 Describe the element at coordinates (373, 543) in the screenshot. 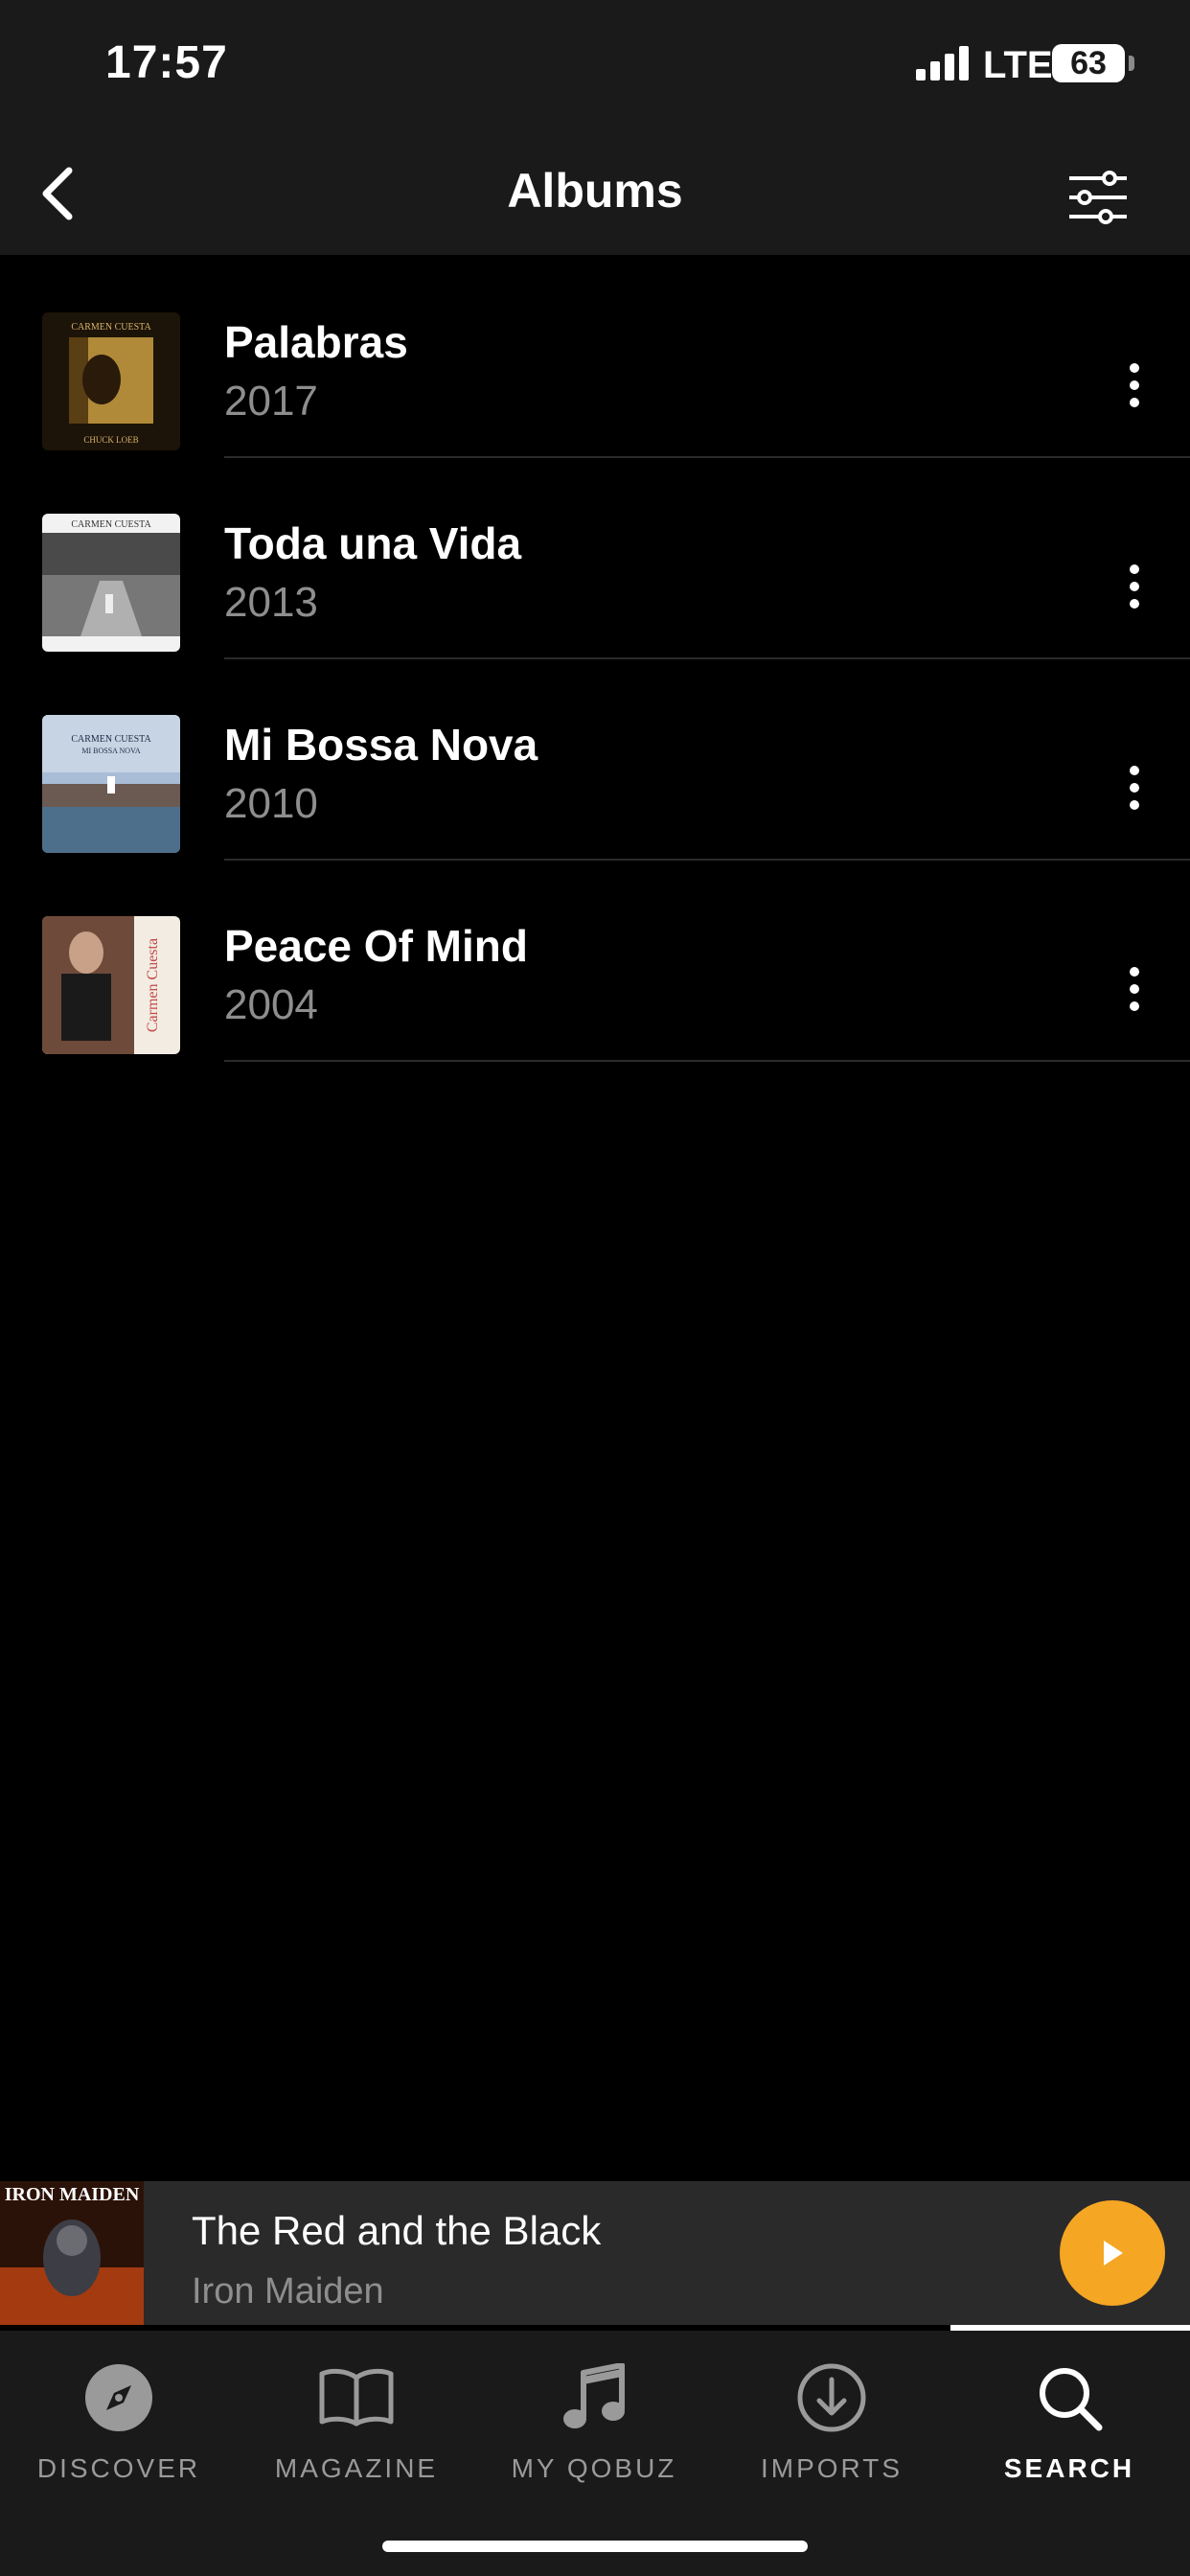

I see `album-title: Toda una Vida` at that location.